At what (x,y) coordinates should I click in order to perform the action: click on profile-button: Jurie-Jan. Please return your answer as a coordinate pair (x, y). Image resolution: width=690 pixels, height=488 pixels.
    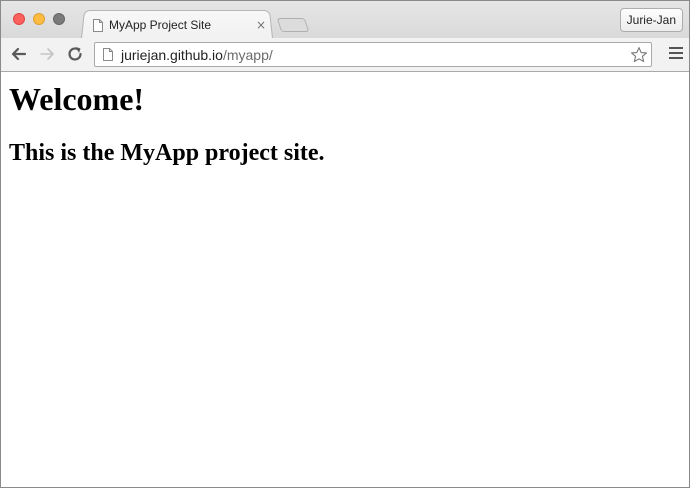
    Looking at the image, I should click on (651, 20).